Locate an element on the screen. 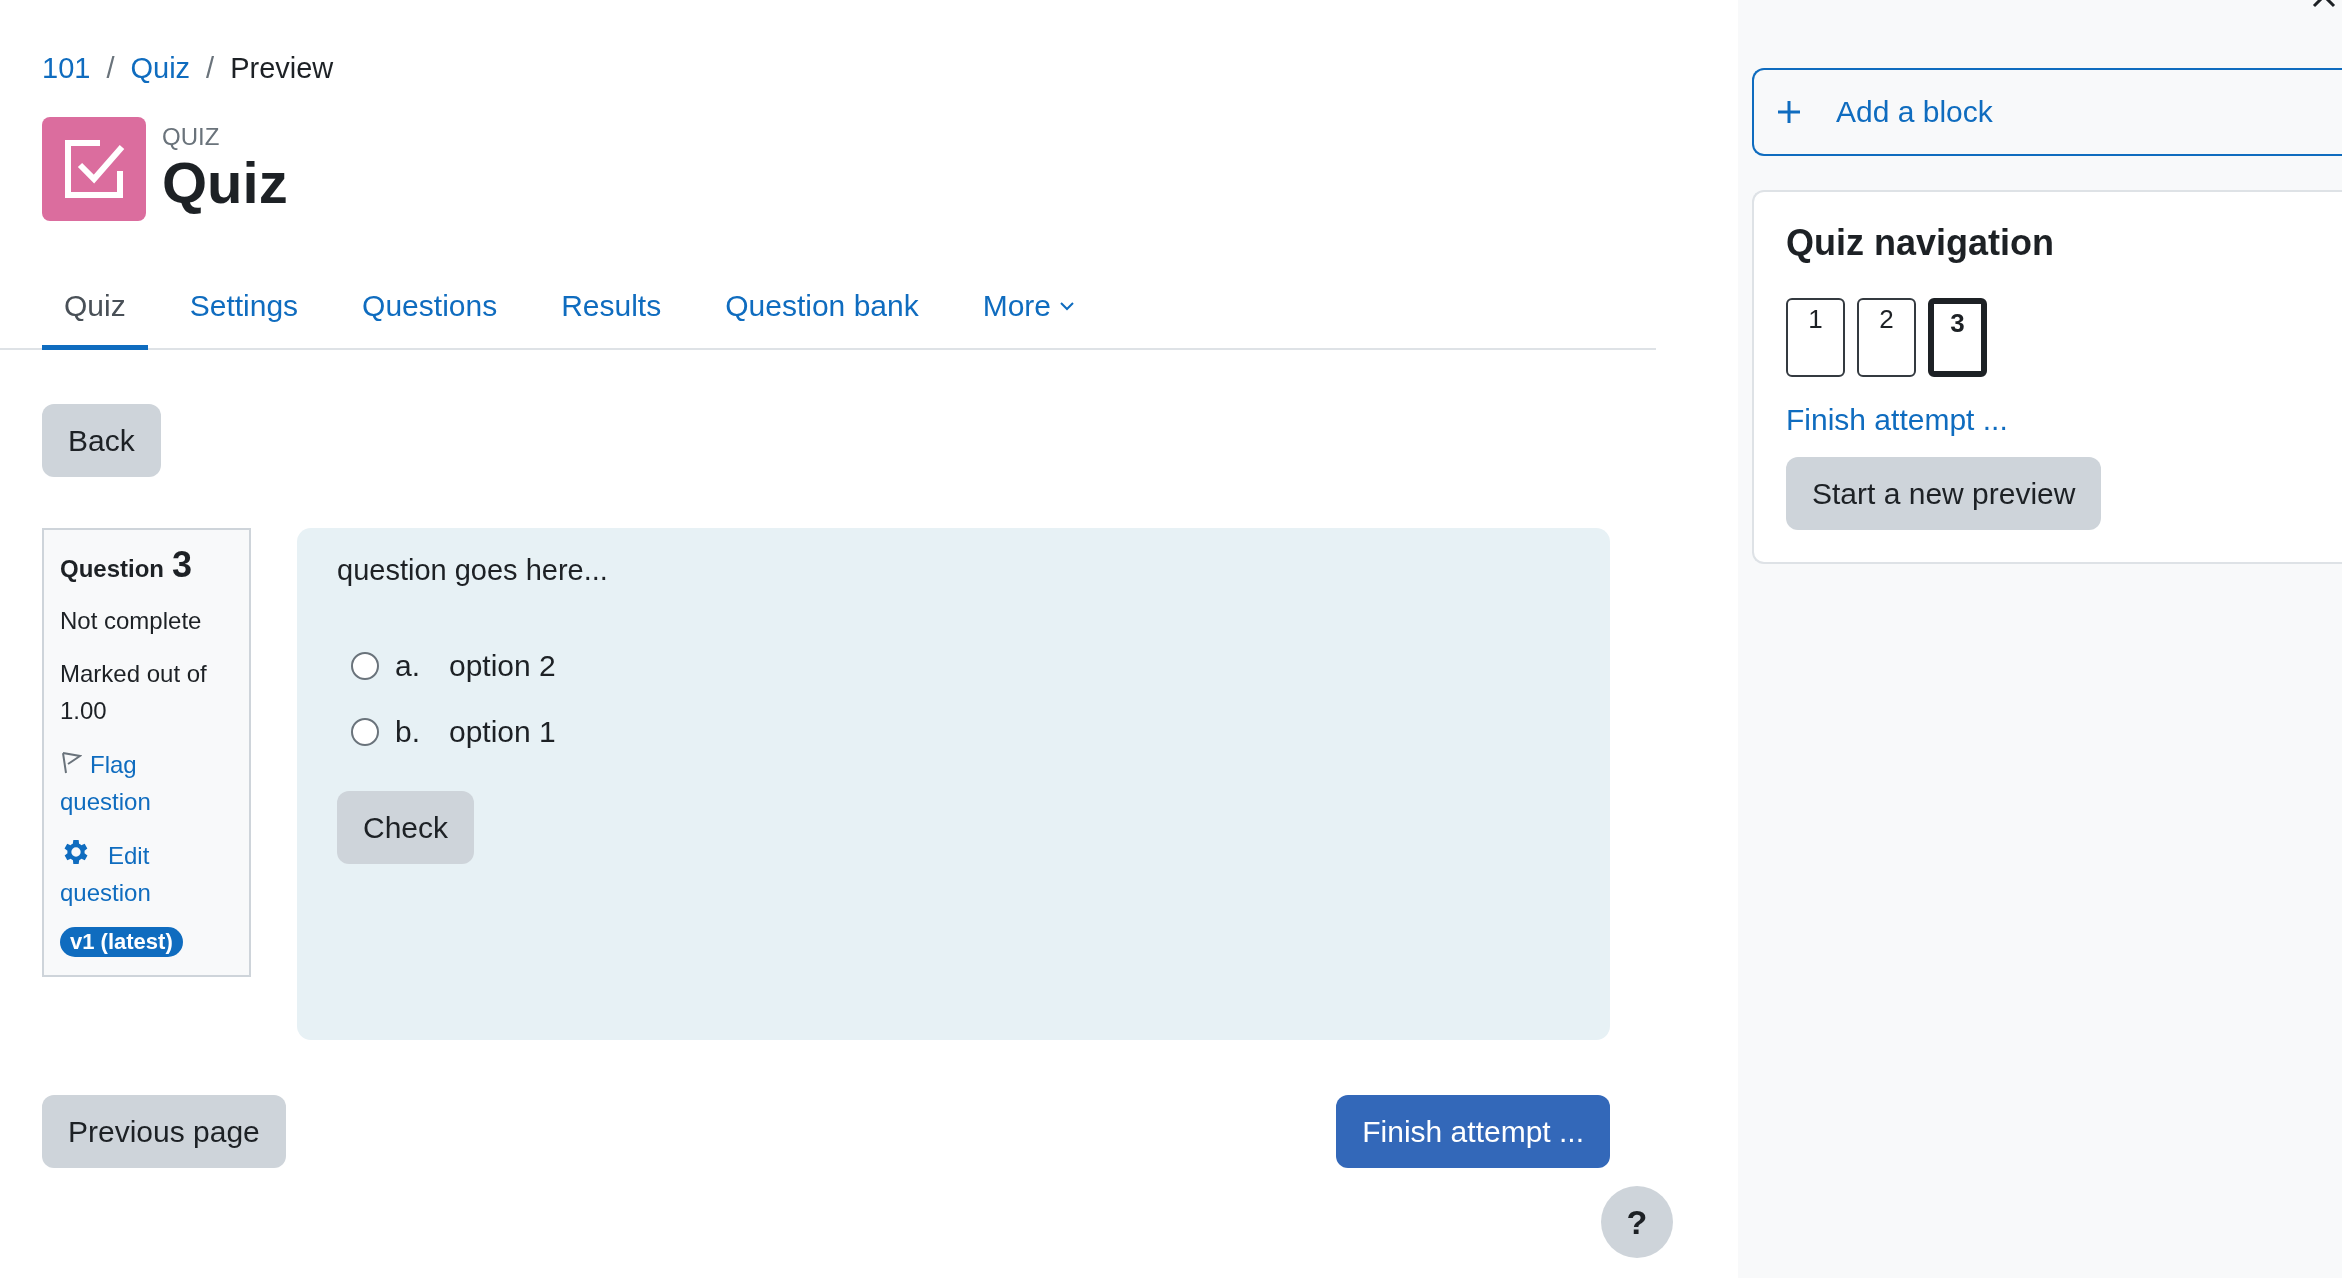  edit-question-link: Edit question is located at coordinates (142, 873).